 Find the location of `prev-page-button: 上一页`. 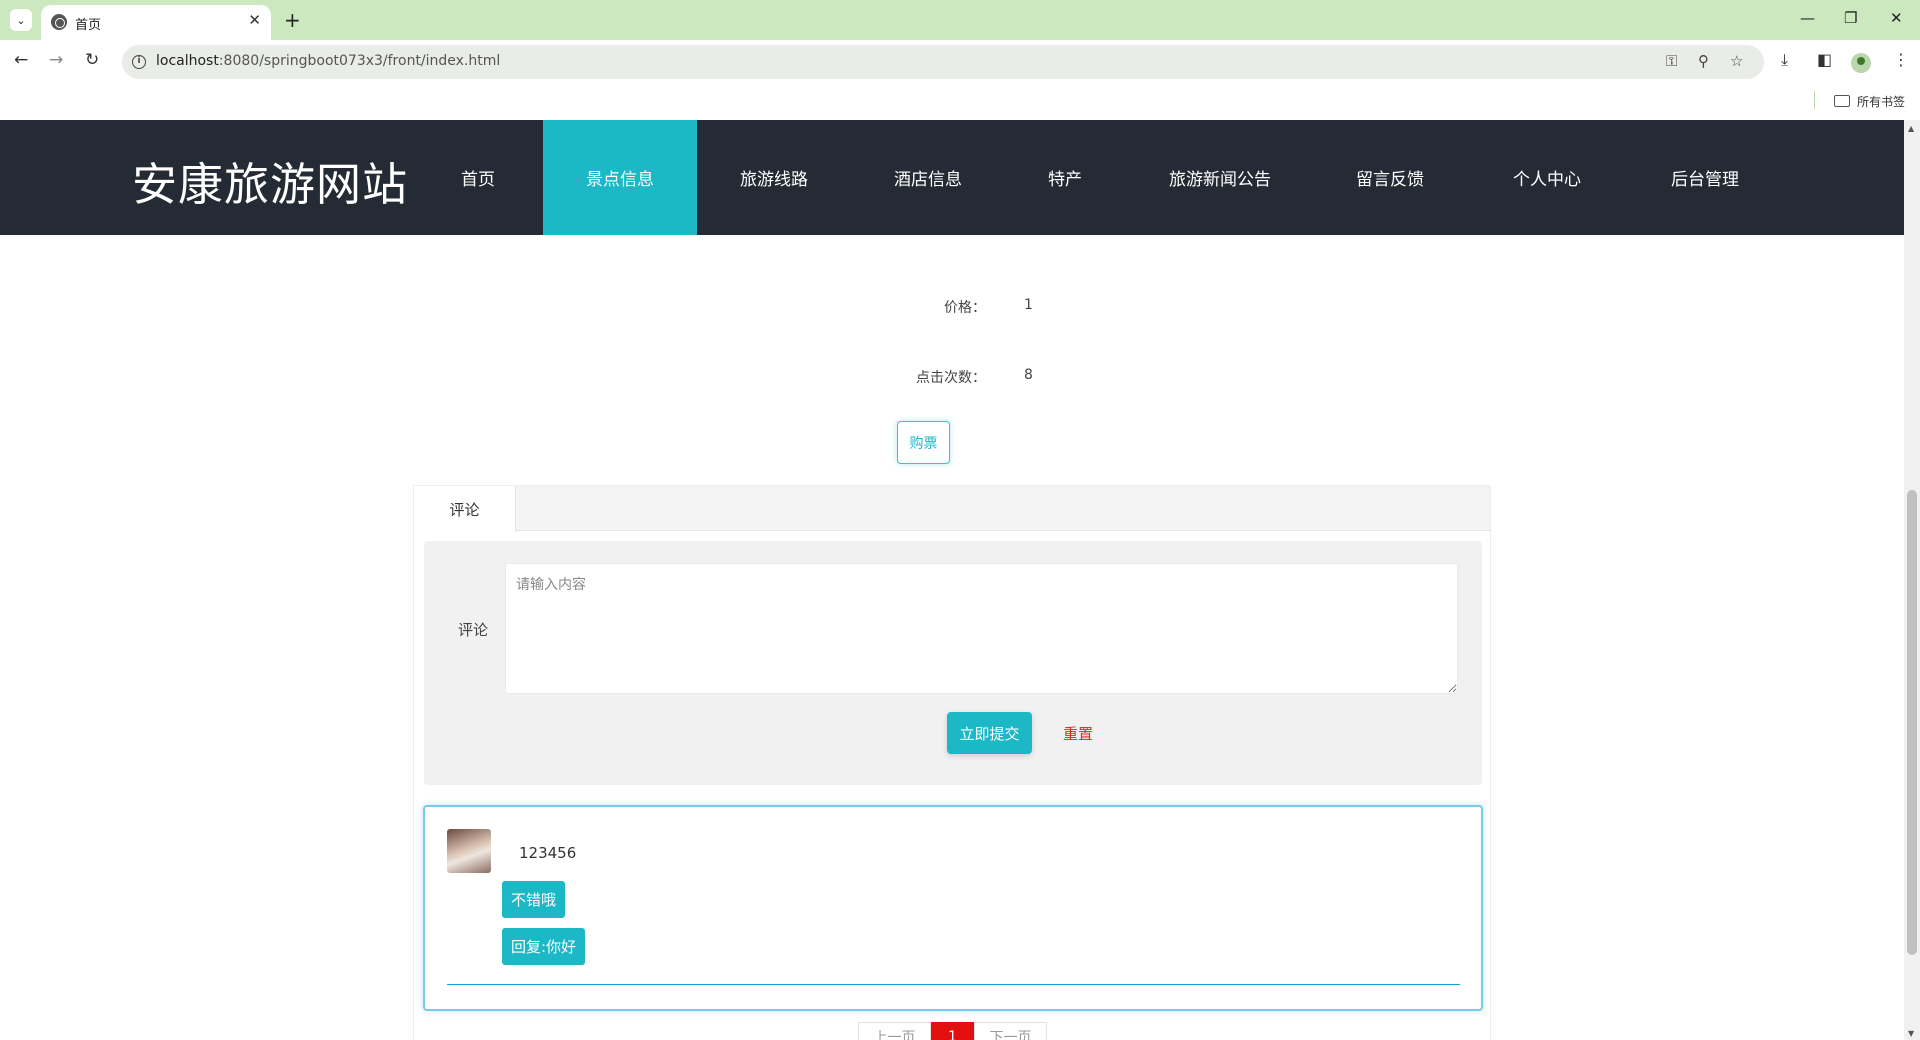

prev-page-button: 上一页 is located at coordinates (894, 1031).